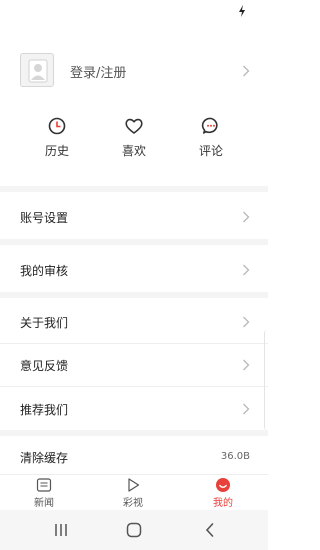 This screenshot has width=320, height=550. Describe the element at coordinates (44, 410) in the screenshot. I see `recommend-label: 推荐我们` at that location.